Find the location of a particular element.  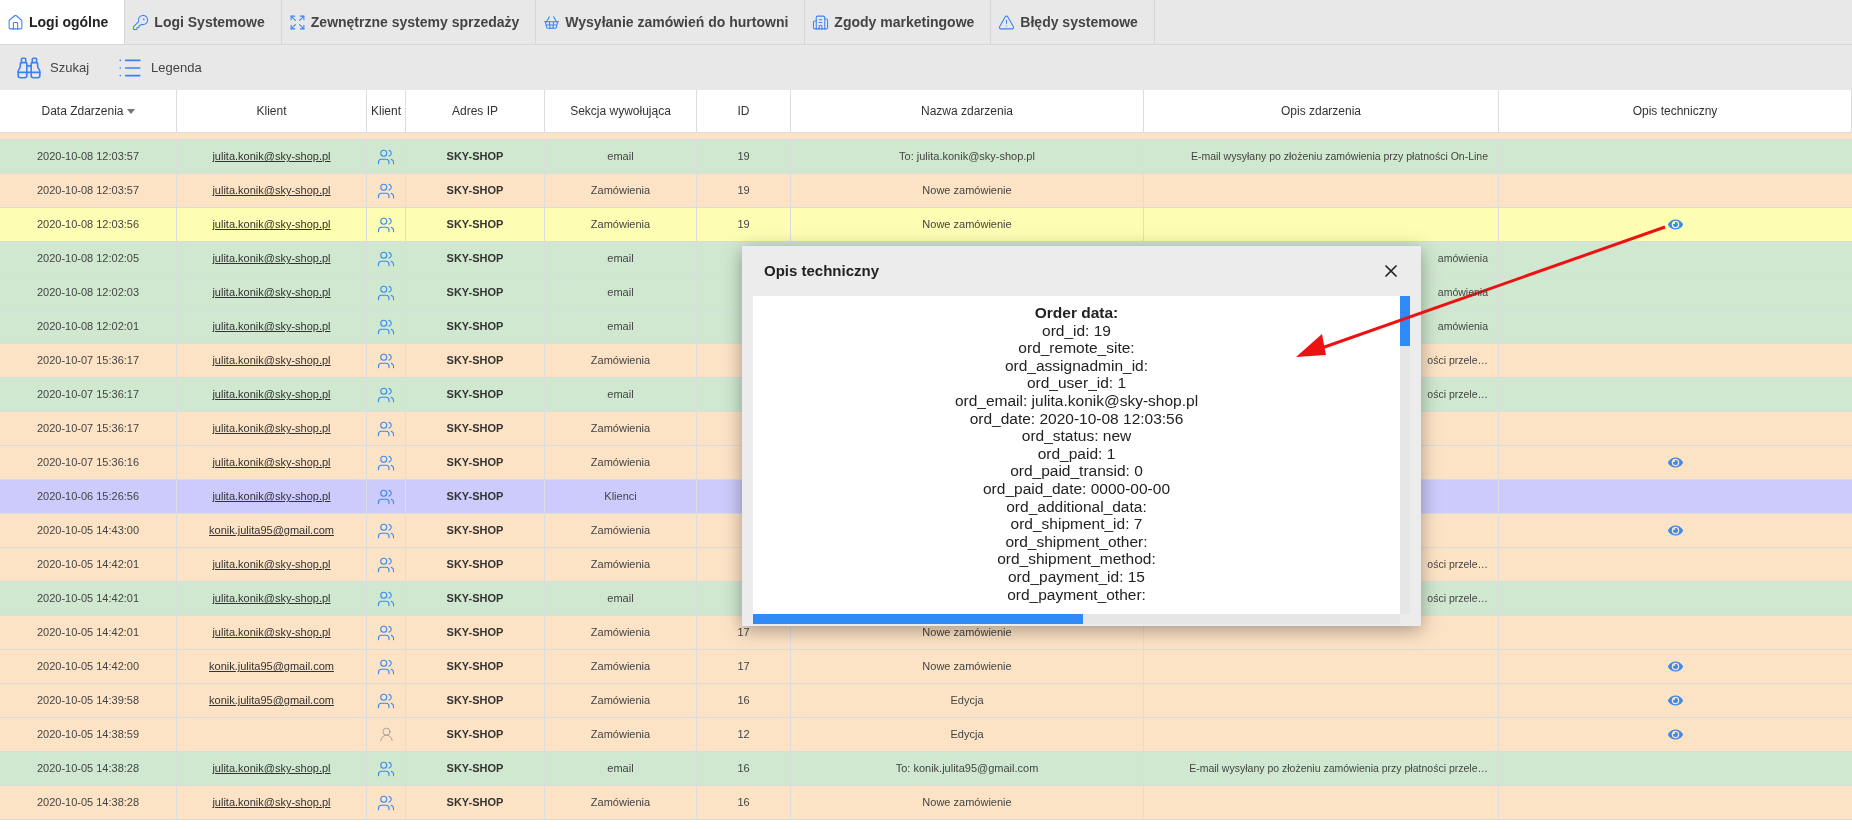

column-header: ID is located at coordinates (744, 111).